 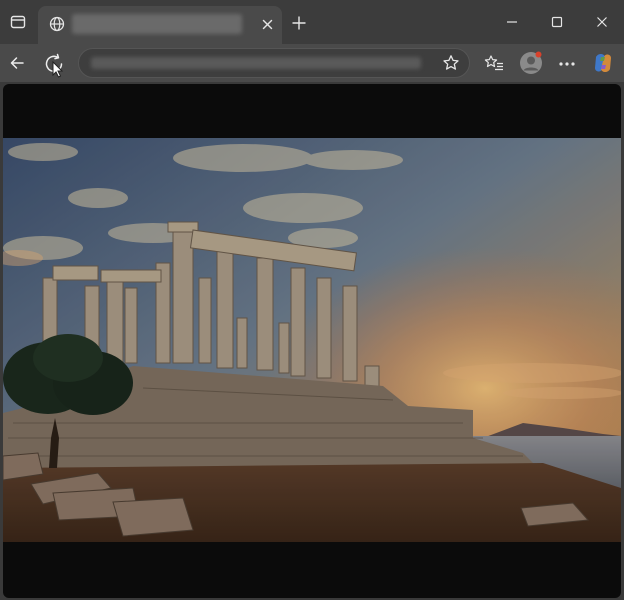 I want to click on close-tab-button, so click(x=267, y=24).